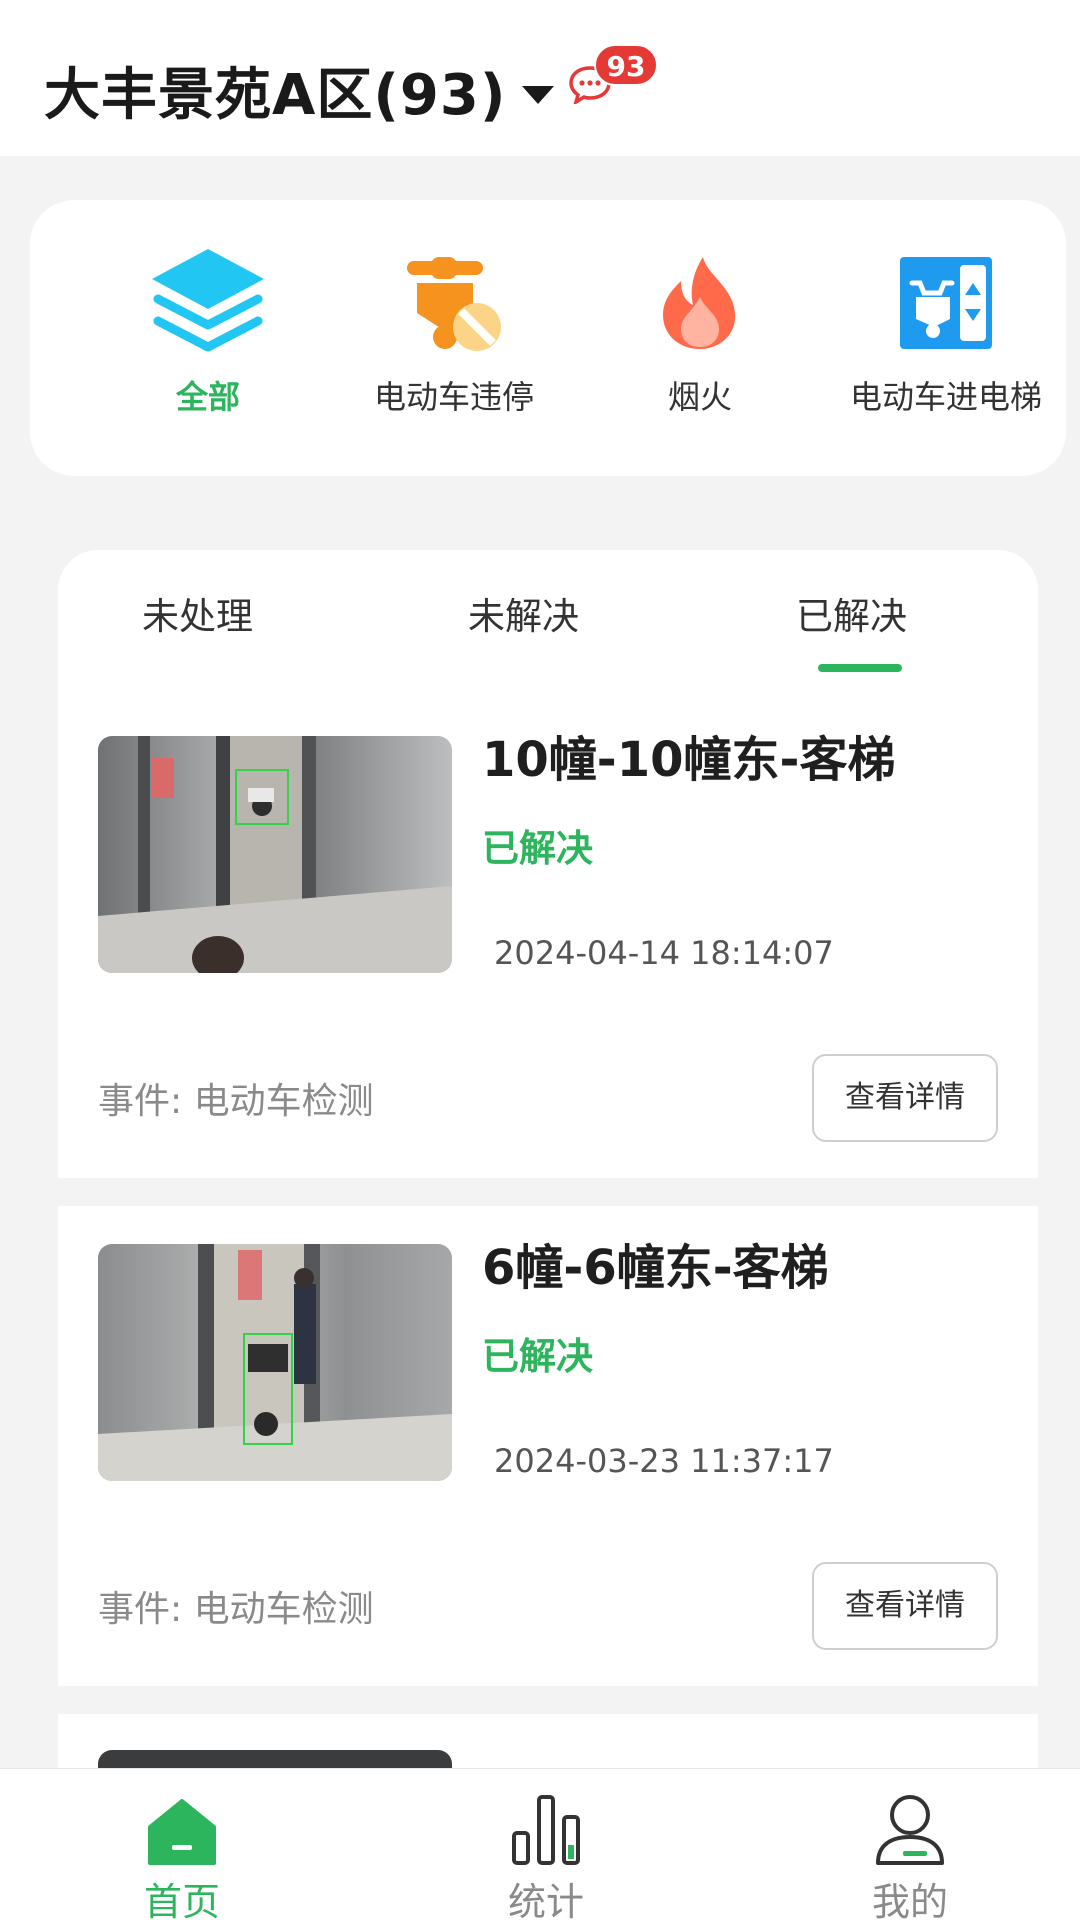  What do you see at coordinates (523, 613) in the screenshot?
I see `tab-unresolved: 未解决` at bounding box center [523, 613].